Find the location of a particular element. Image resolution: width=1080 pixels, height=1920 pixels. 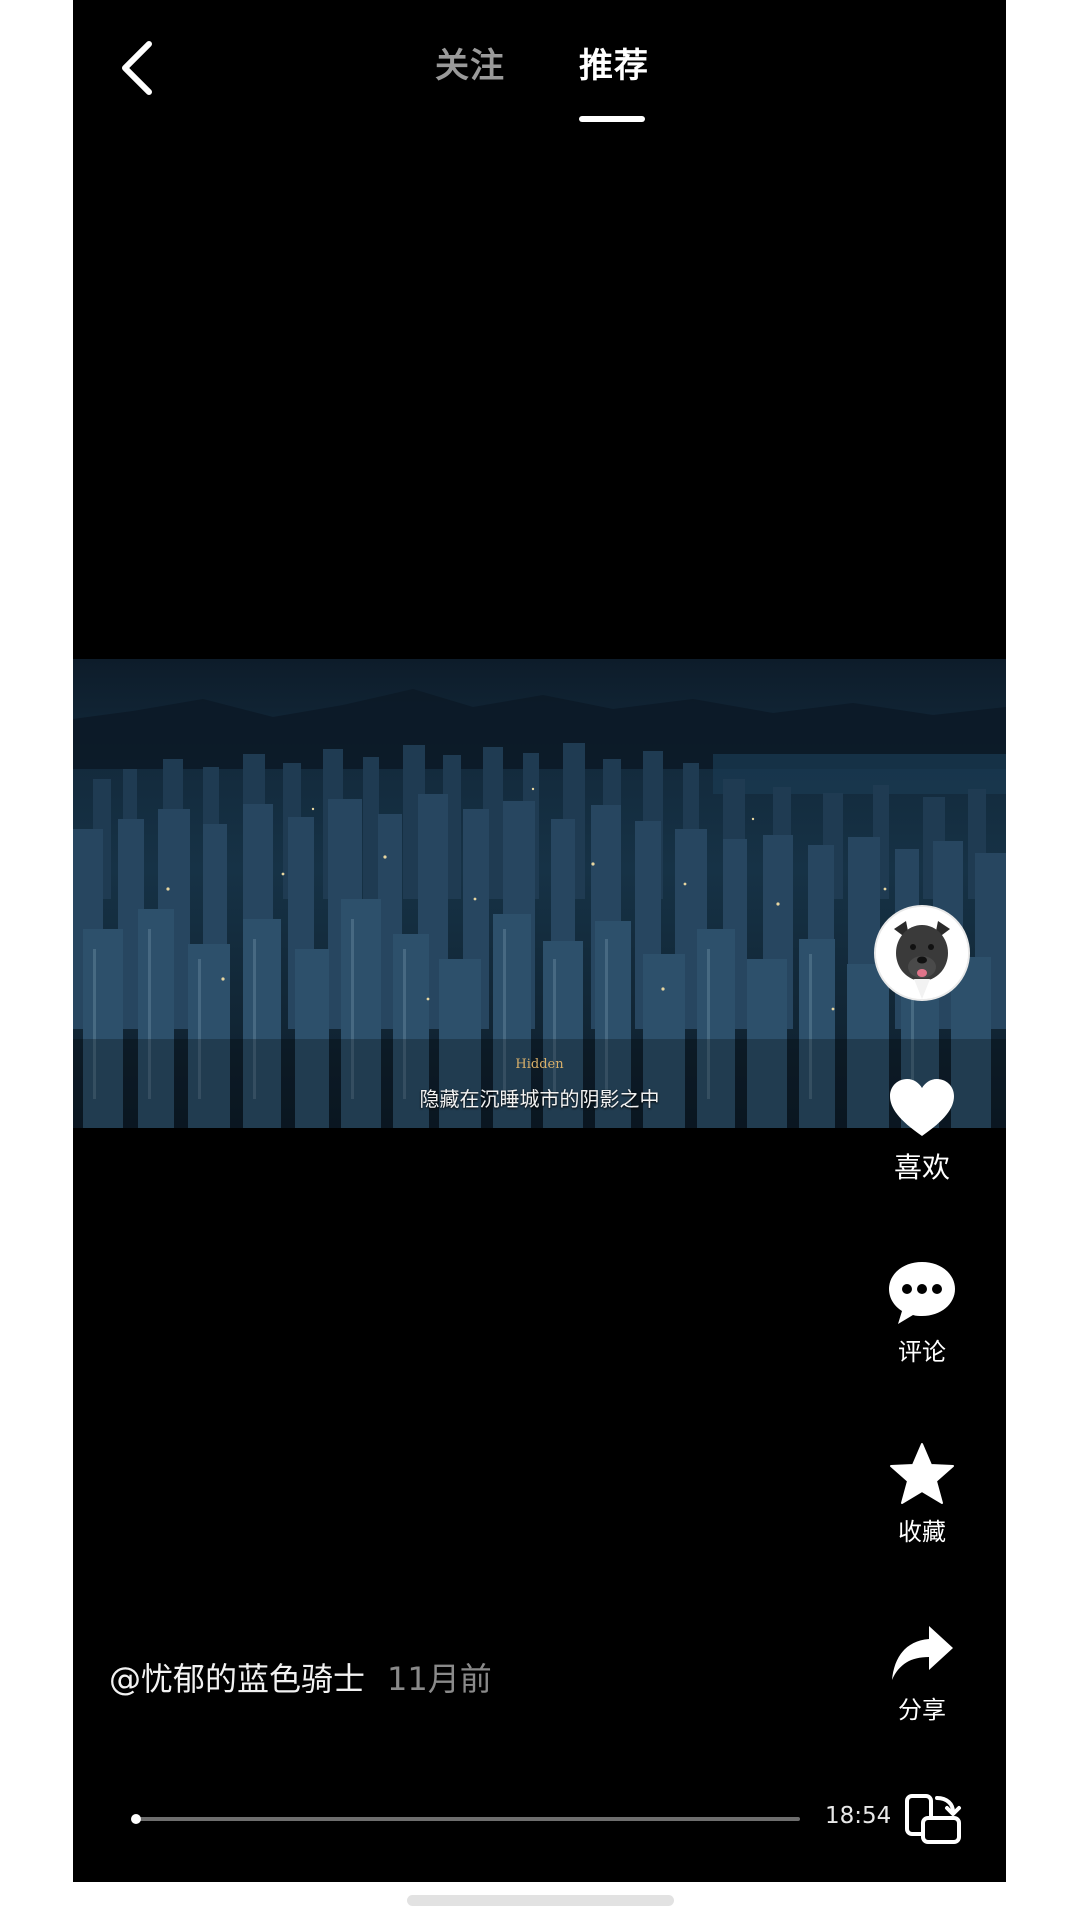

share-button: 分享 is located at coordinates (922, 1674).